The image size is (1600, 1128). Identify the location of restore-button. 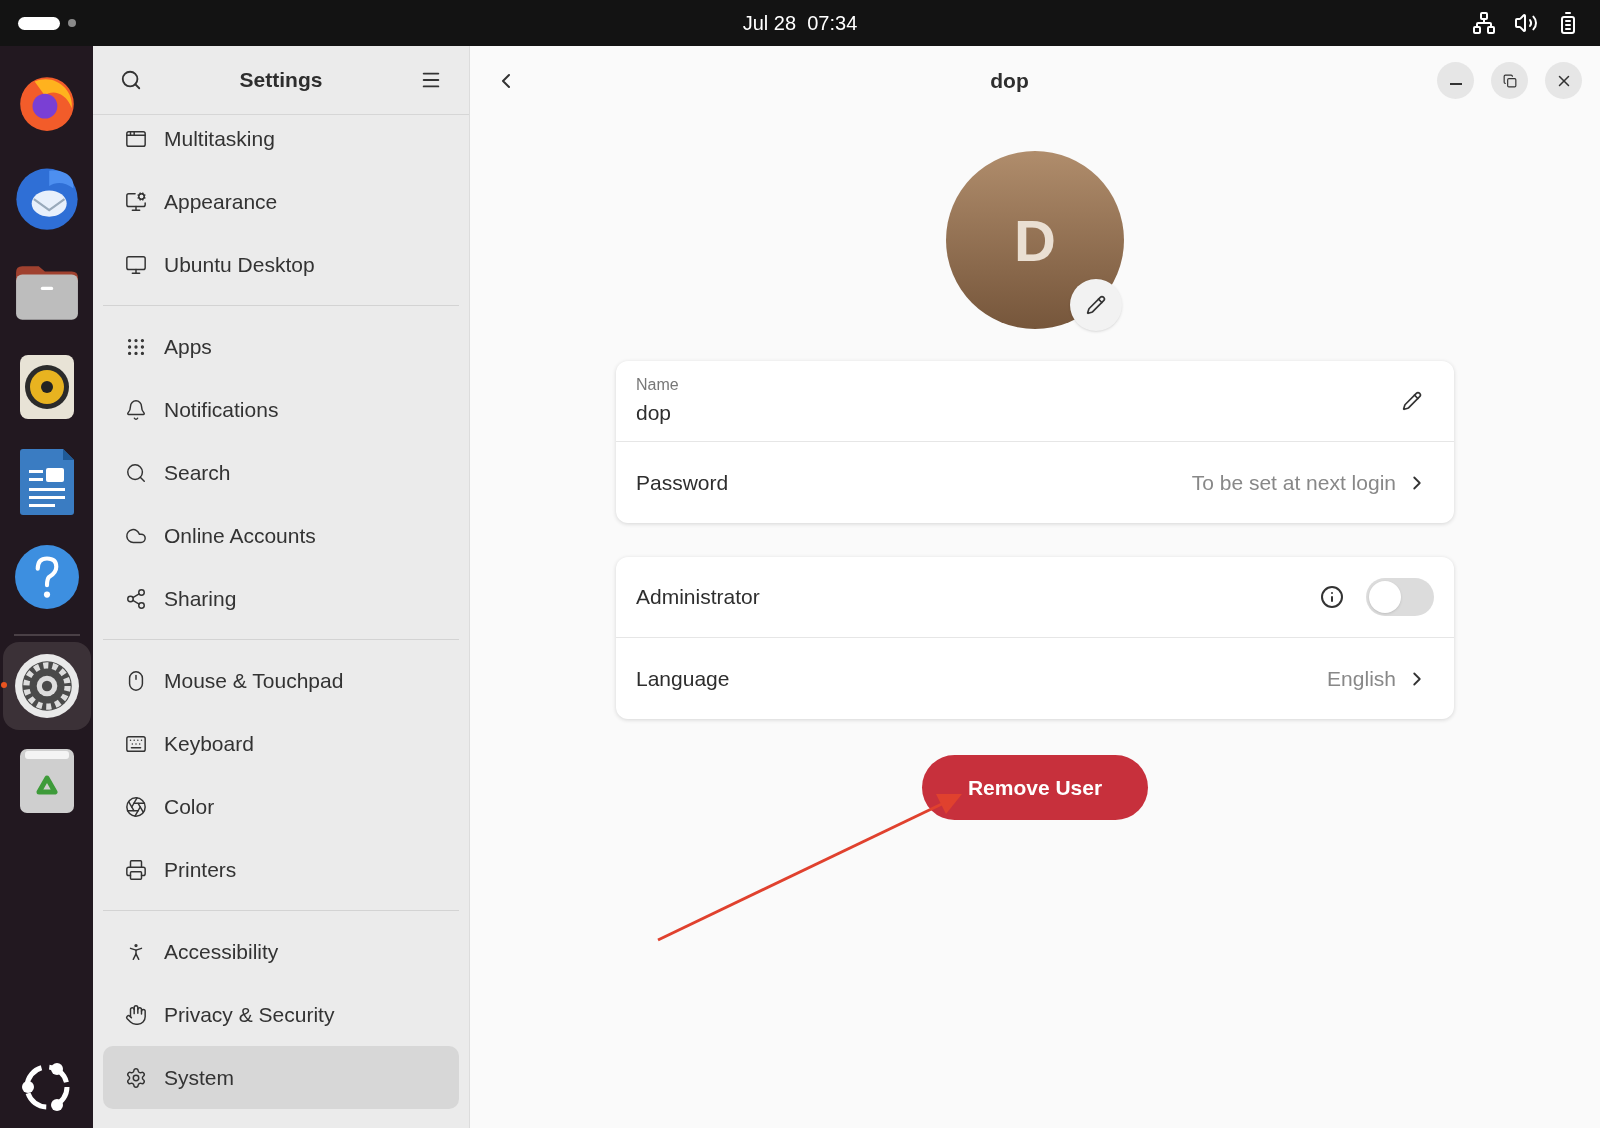
(1509, 80).